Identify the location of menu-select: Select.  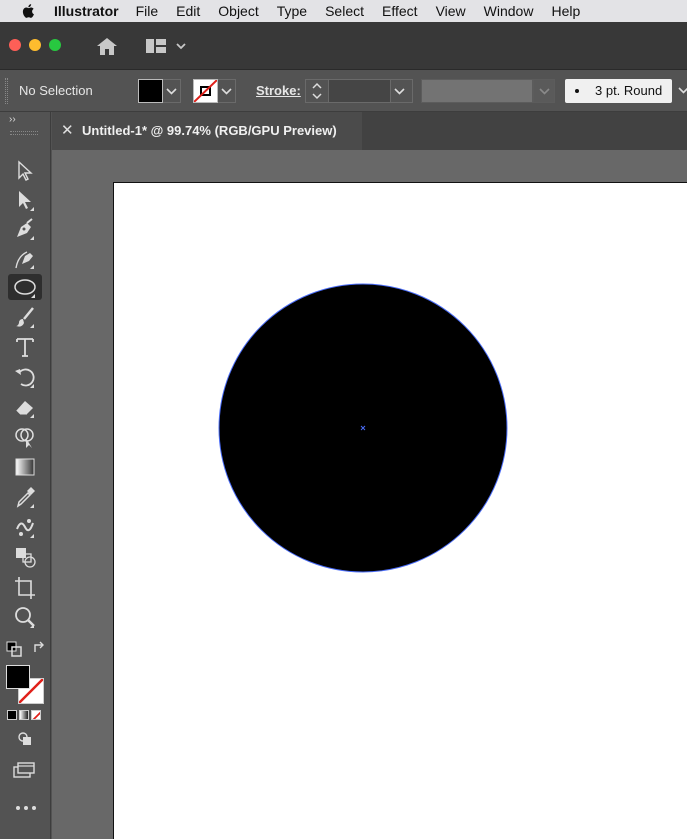
(344, 11).